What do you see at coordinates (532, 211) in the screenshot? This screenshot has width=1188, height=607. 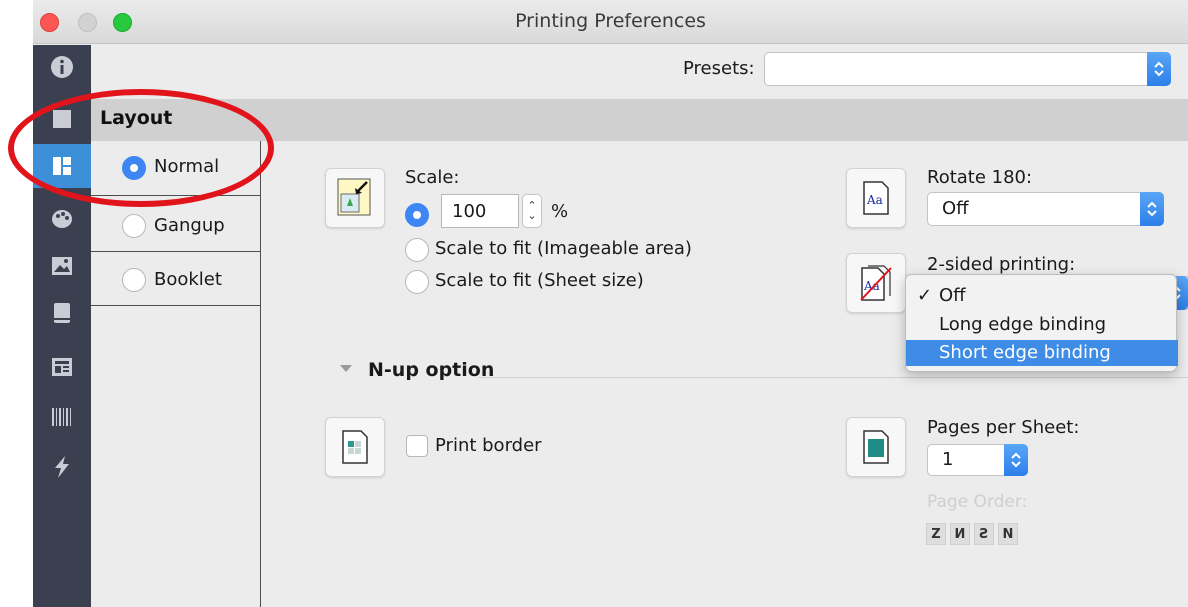 I see `scale-stepper: ⌃ ⌄` at bounding box center [532, 211].